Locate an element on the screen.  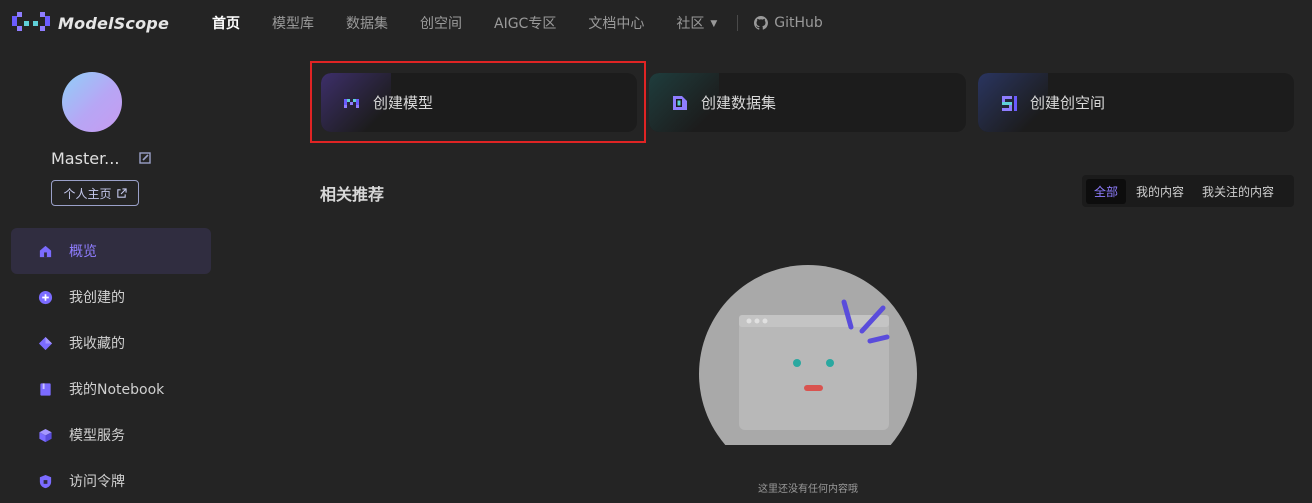
tab-all: 全部 is located at coordinates (1106, 191).